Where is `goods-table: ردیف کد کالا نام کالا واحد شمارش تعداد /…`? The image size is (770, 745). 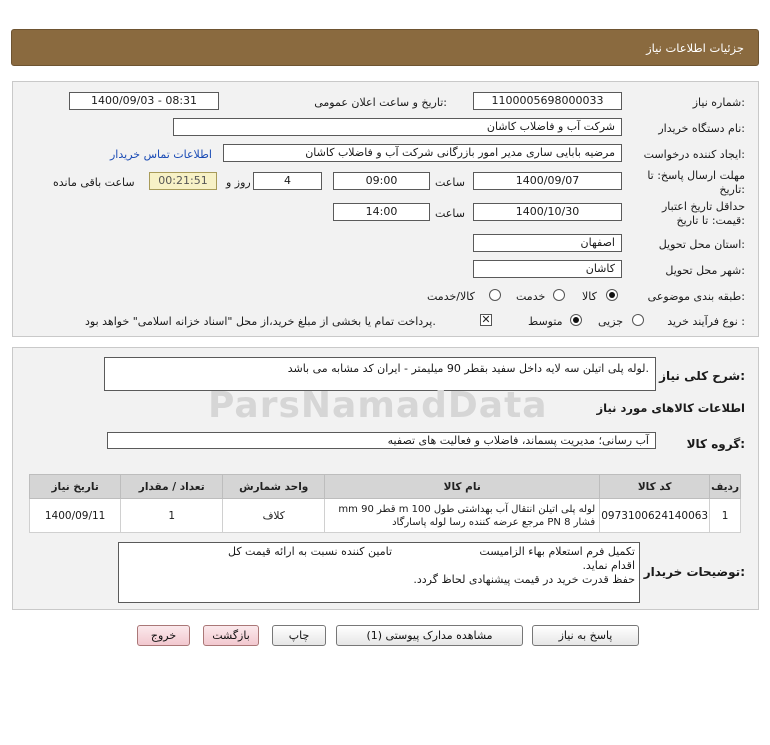
goods-table: ردیف کد کالا نام کالا واحد شمارش تعداد /… is located at coordinates (384, 503).